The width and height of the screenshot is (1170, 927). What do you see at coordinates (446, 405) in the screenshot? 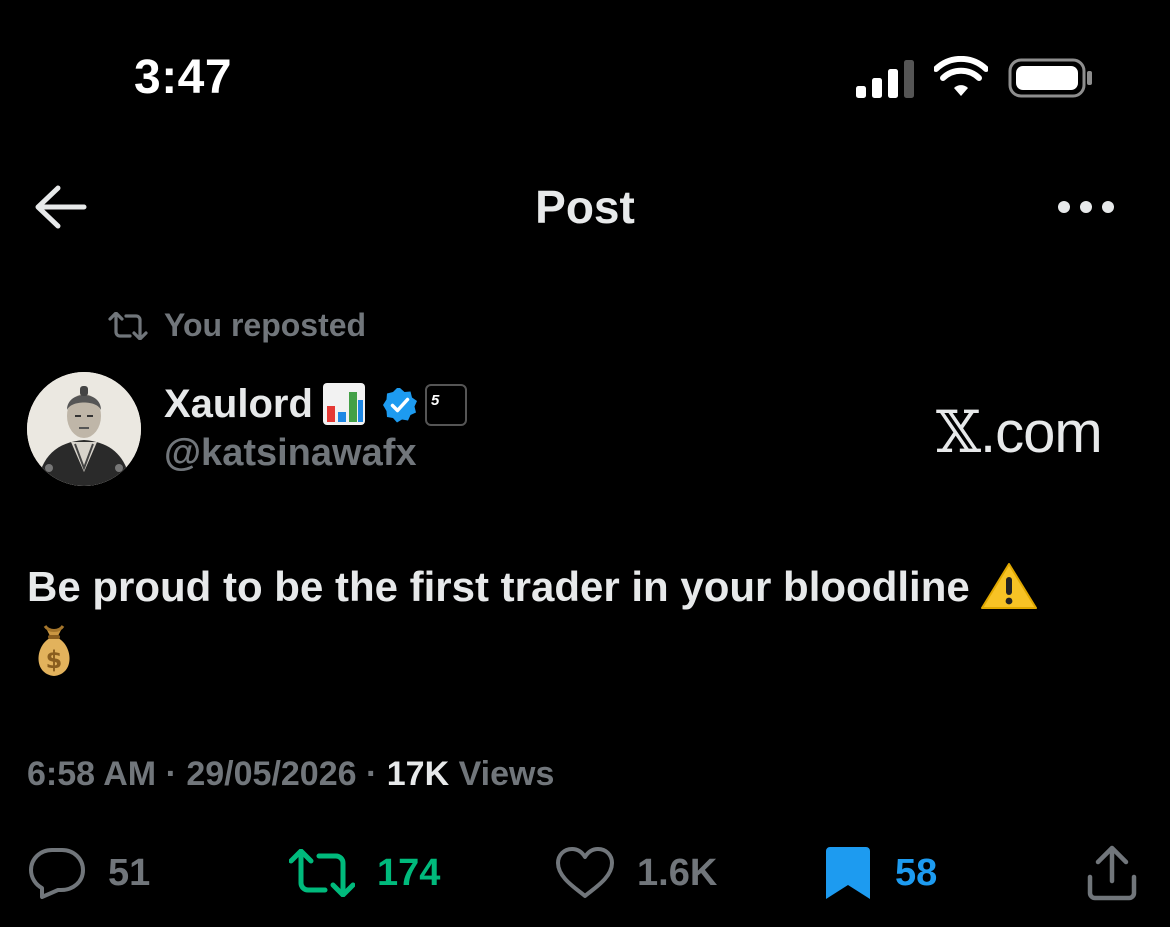
I see `affiliate-badge: 5` at bounding box center [446, 405].